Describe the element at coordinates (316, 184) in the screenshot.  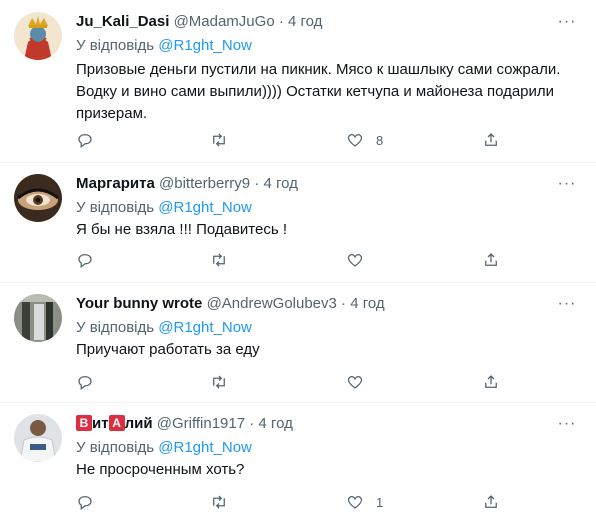
I see `tweet-header: Маргарита @bitterberry9 · 4 год` at that location.